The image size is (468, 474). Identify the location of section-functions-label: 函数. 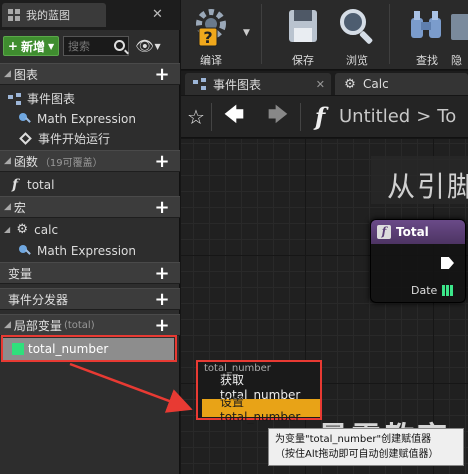
(25, 161).